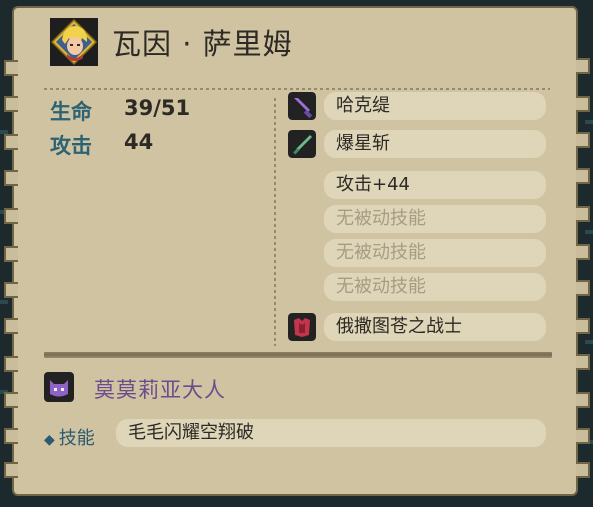  Describe the element at coordinates (435, 327) in the screenshot. I see `armor-slot: 俄撒图苍之战士` at that location.